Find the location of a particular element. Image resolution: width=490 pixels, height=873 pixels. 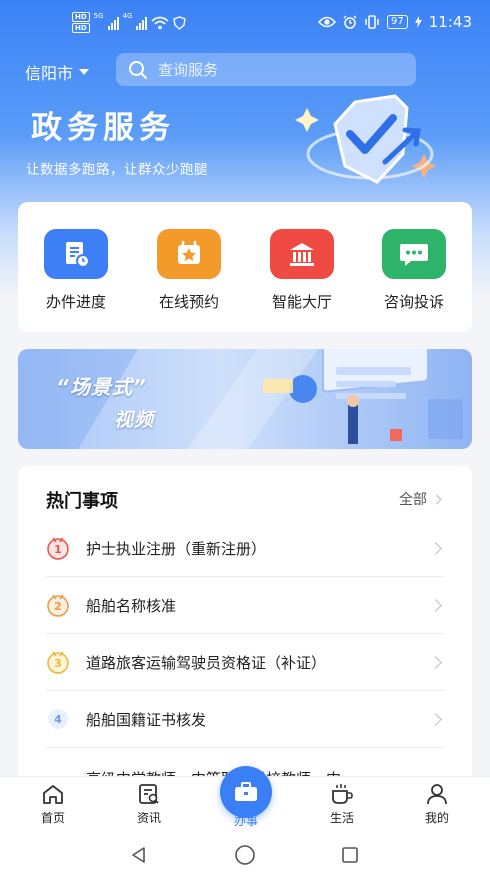

status-bar: HD HD 5G 4G 97 11:43 is located at coordinates (245, 22).